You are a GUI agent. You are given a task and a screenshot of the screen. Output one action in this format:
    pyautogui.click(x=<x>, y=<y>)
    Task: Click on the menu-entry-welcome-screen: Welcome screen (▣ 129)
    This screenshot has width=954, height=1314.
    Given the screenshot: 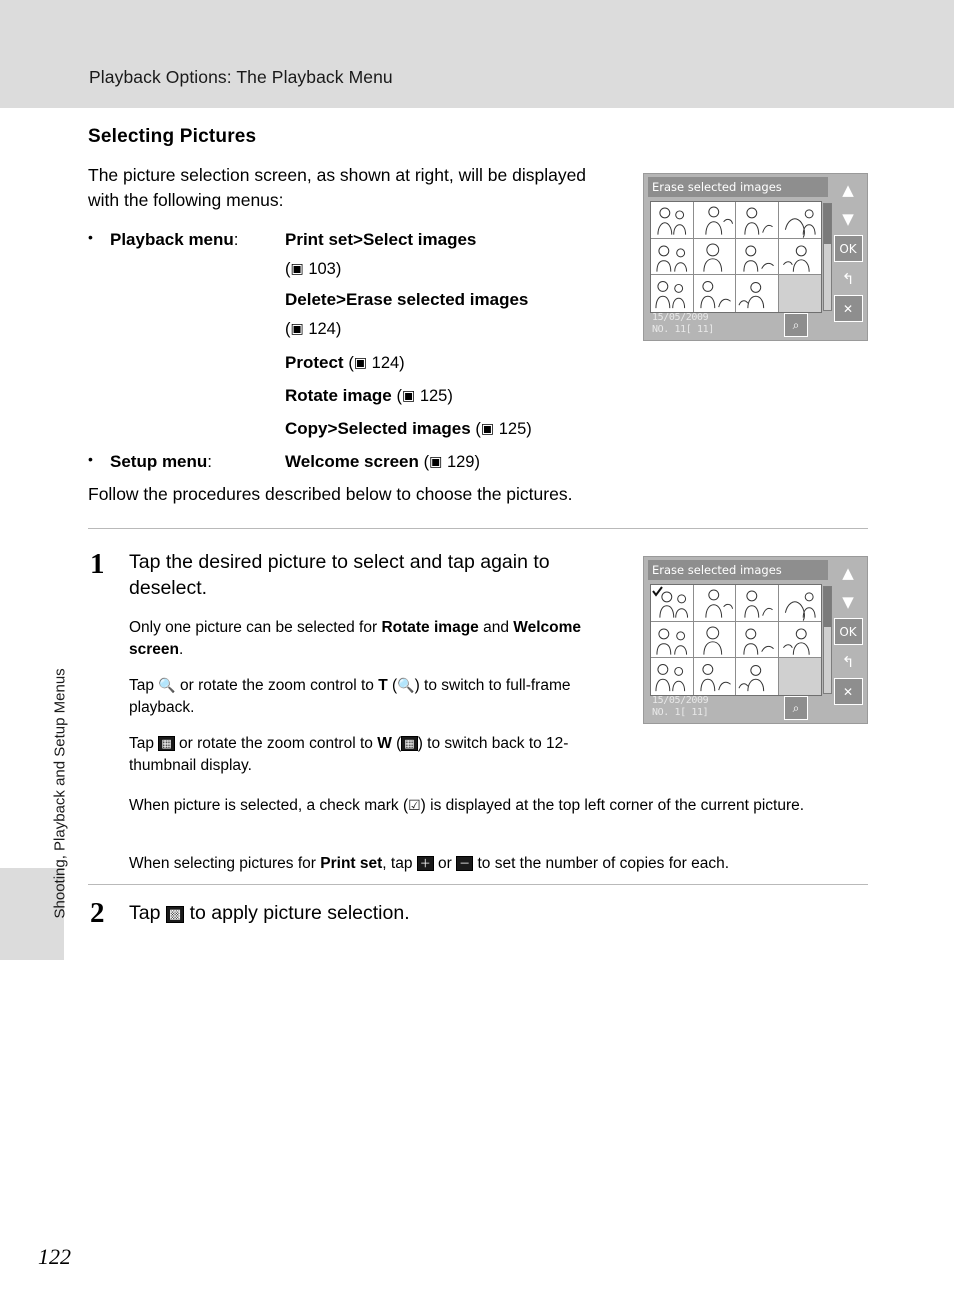 What is the action you would take?
    pyautogui.click(x=382, y=462)
    